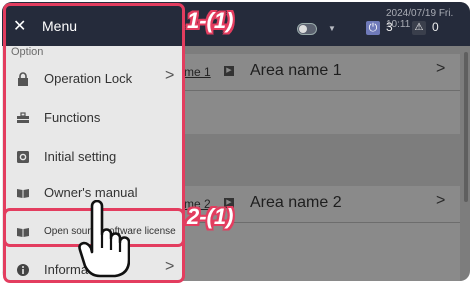 The width and height of the screenshot is (472, 283). I want to click on power-count: 3, so click(389, 27).